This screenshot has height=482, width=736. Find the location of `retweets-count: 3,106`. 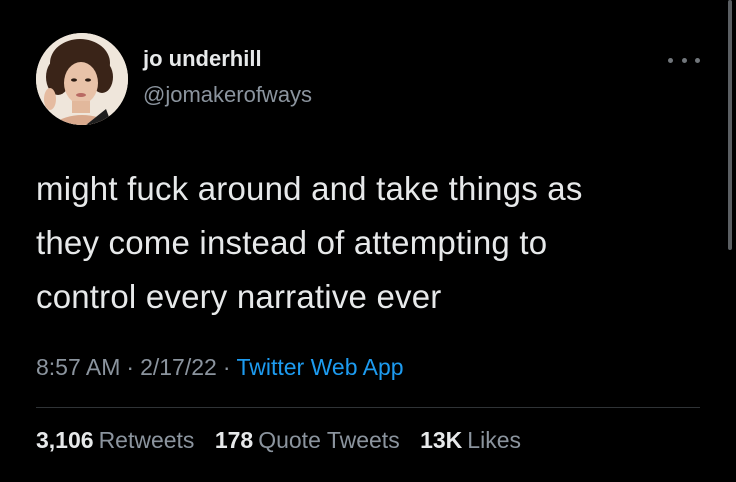

retweets-count: 3,106 is located at coordinates (65, 440).